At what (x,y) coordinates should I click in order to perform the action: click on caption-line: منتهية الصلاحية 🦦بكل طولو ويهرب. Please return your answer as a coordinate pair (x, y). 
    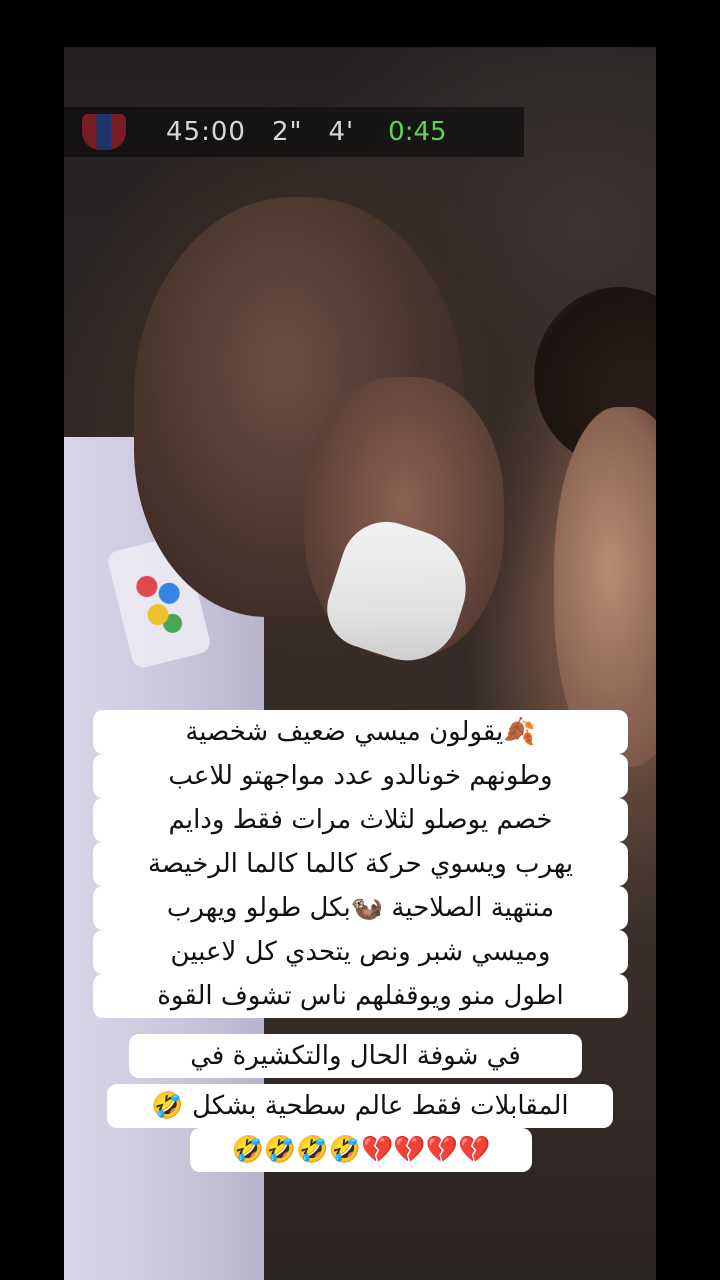
    Looking at the image, I should click on (360, 908).